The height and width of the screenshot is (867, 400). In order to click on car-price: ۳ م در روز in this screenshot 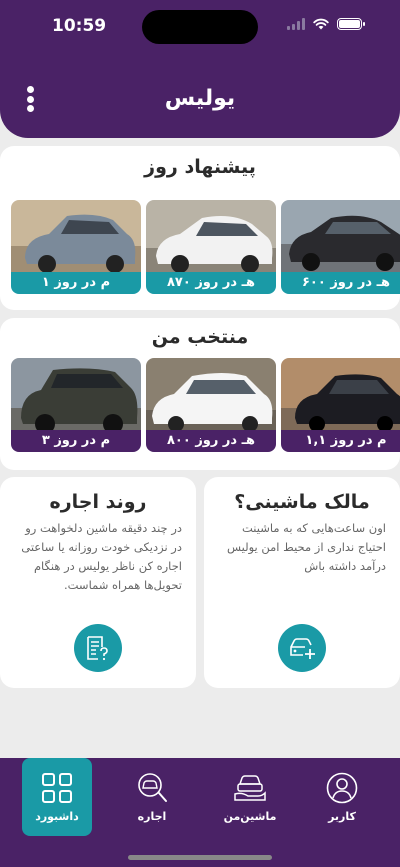, I will do `click(76, 441)`.